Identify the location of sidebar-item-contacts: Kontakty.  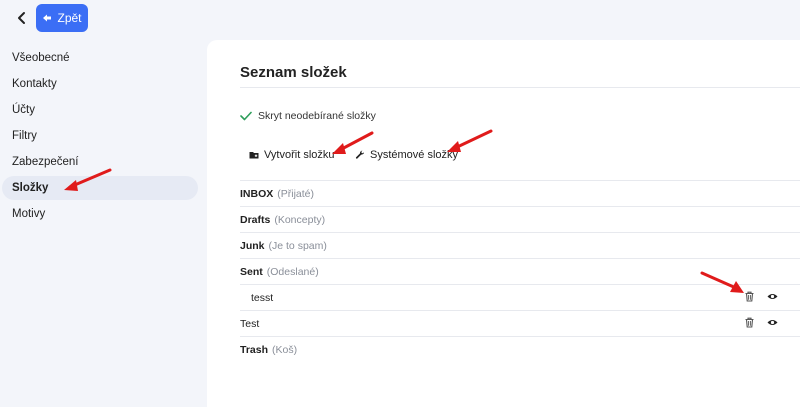
(100, 84).